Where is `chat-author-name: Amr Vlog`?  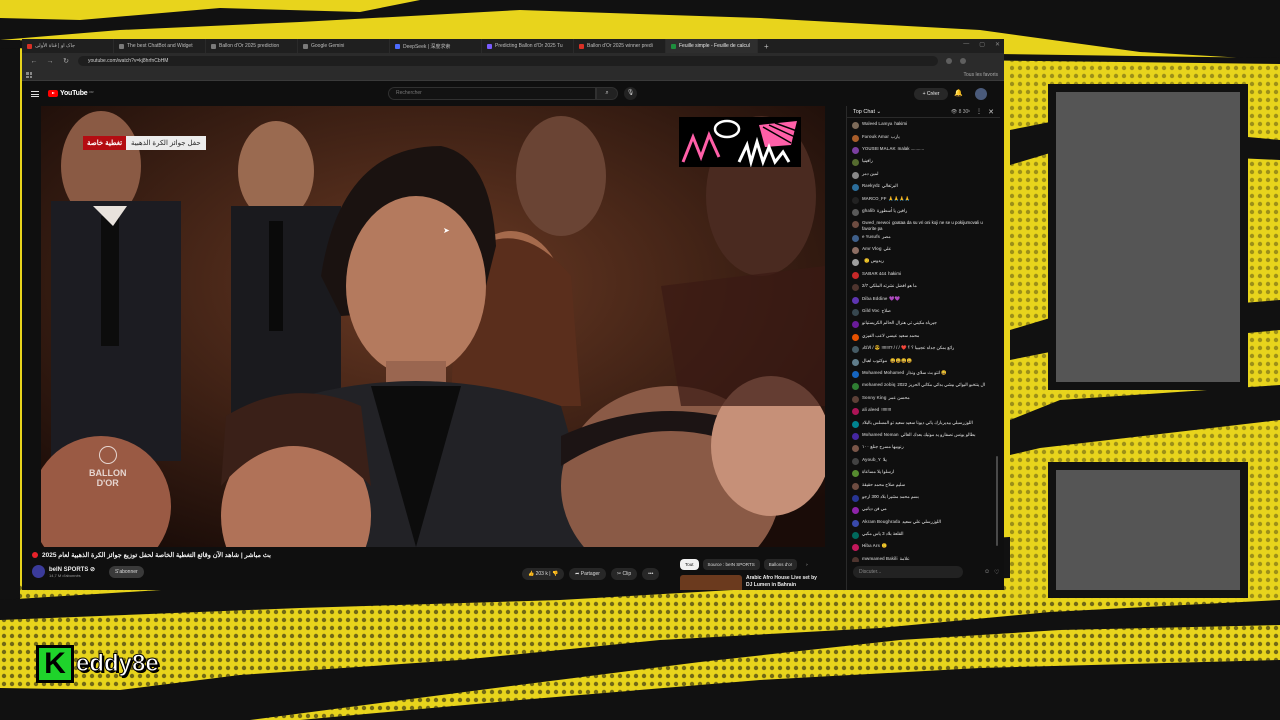 chat-author-name: Amr Vlog is located at coordinates (872, 248).